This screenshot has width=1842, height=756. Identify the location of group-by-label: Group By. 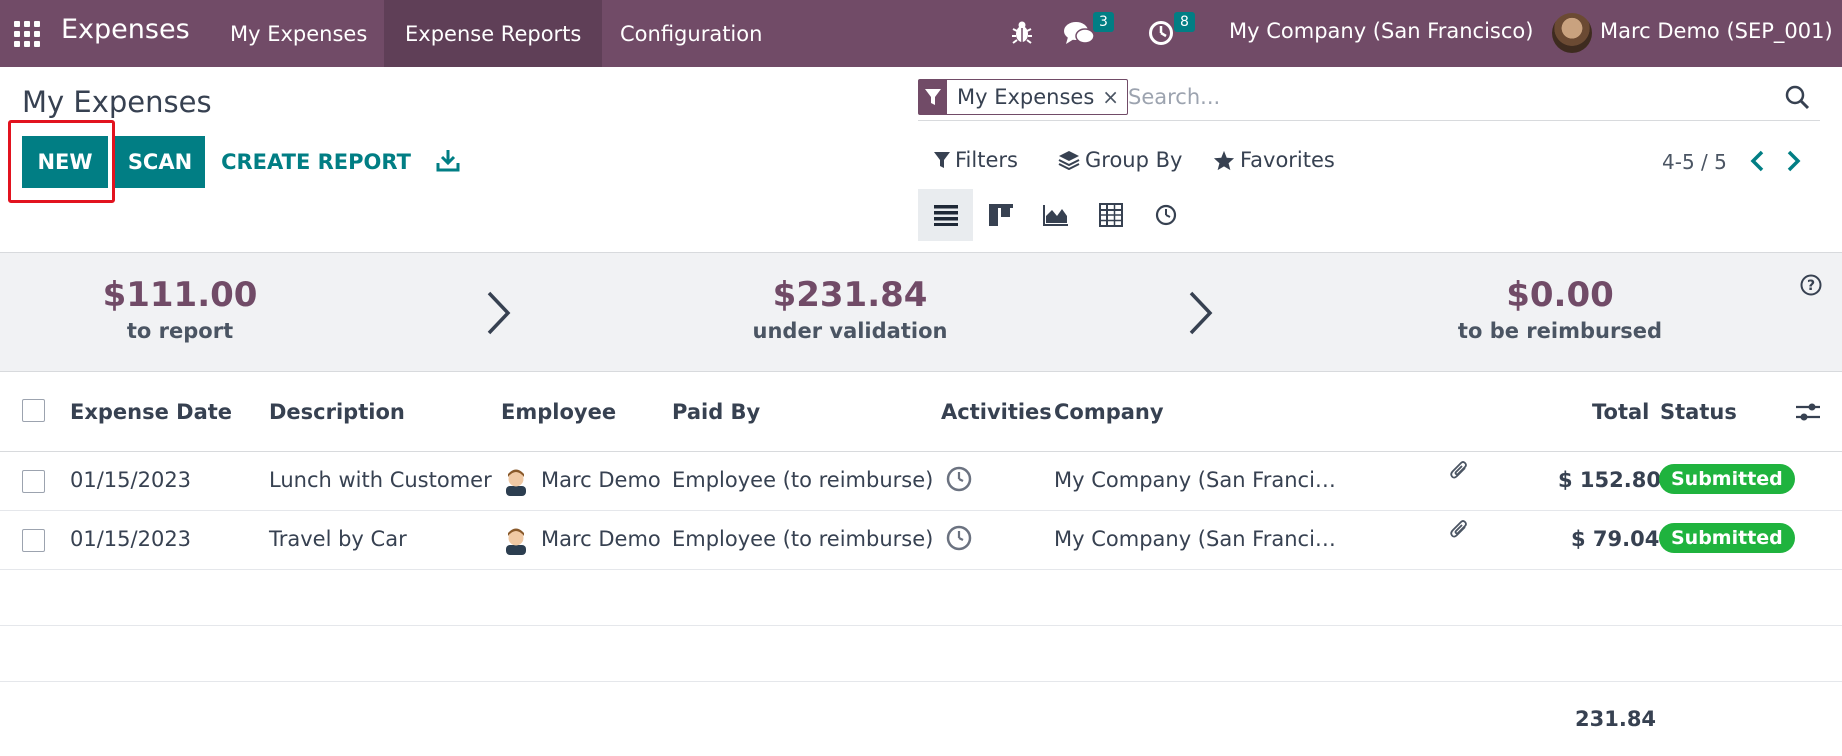
(1134, 160).